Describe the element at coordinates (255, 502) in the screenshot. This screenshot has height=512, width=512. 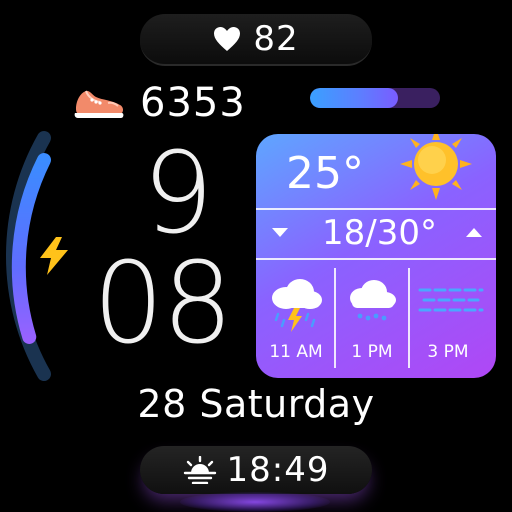
I see `bottom-glow` at that location.